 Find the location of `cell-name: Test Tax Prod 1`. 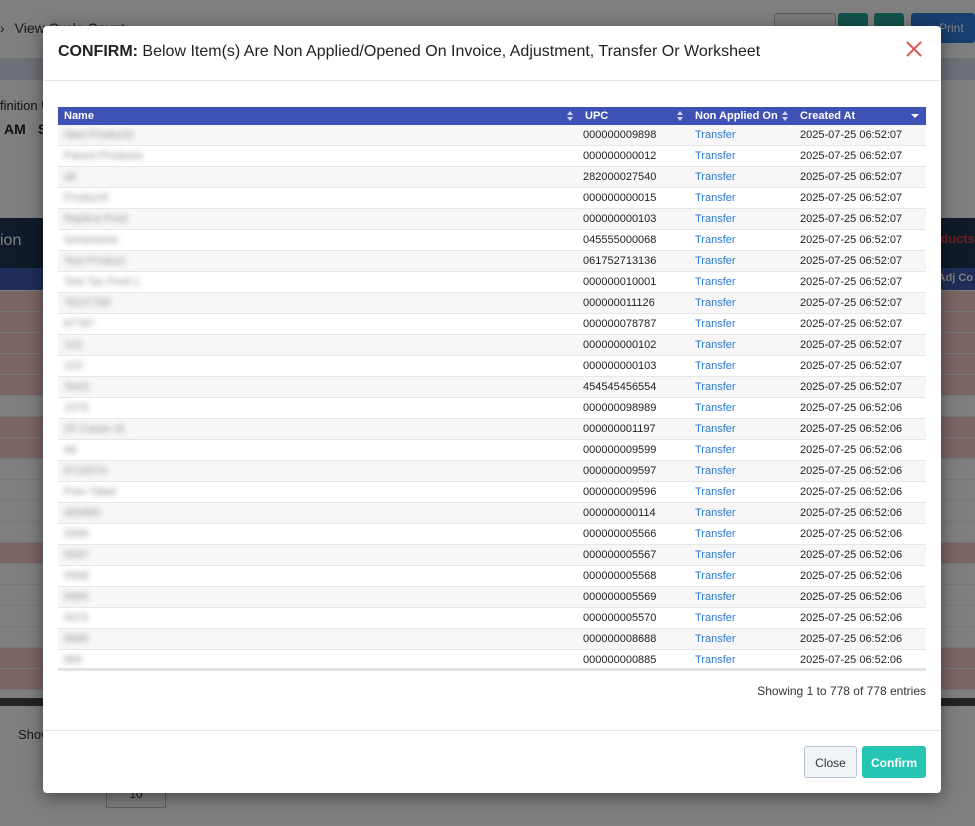

cell-name: Test Tax Prod 1 is located at coordinates (318, 282).